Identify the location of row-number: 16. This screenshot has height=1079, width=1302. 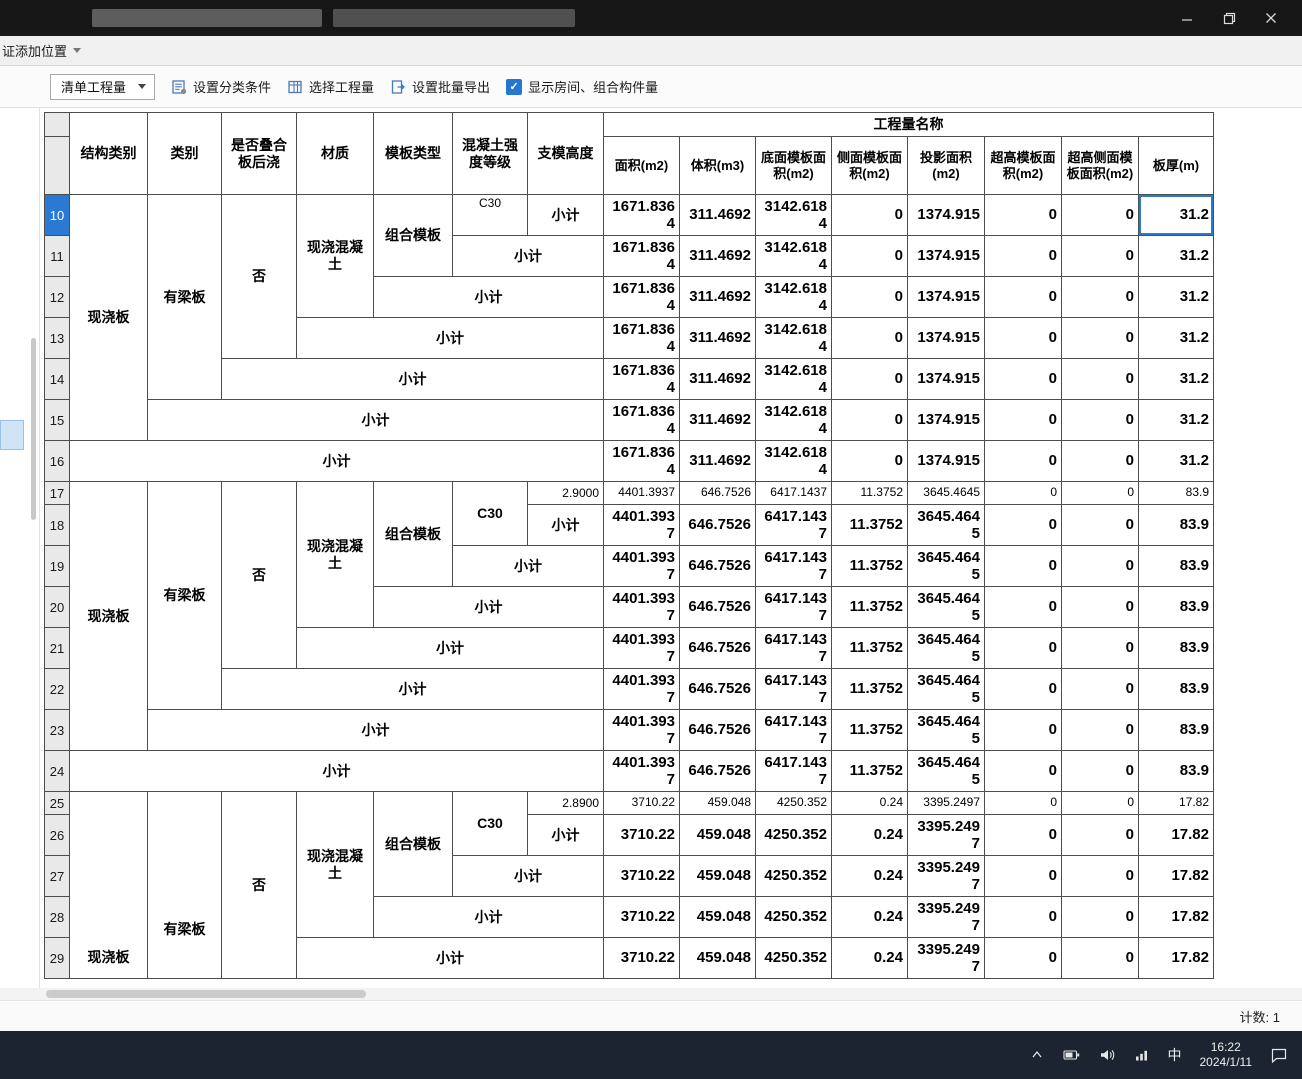
(57, 461).